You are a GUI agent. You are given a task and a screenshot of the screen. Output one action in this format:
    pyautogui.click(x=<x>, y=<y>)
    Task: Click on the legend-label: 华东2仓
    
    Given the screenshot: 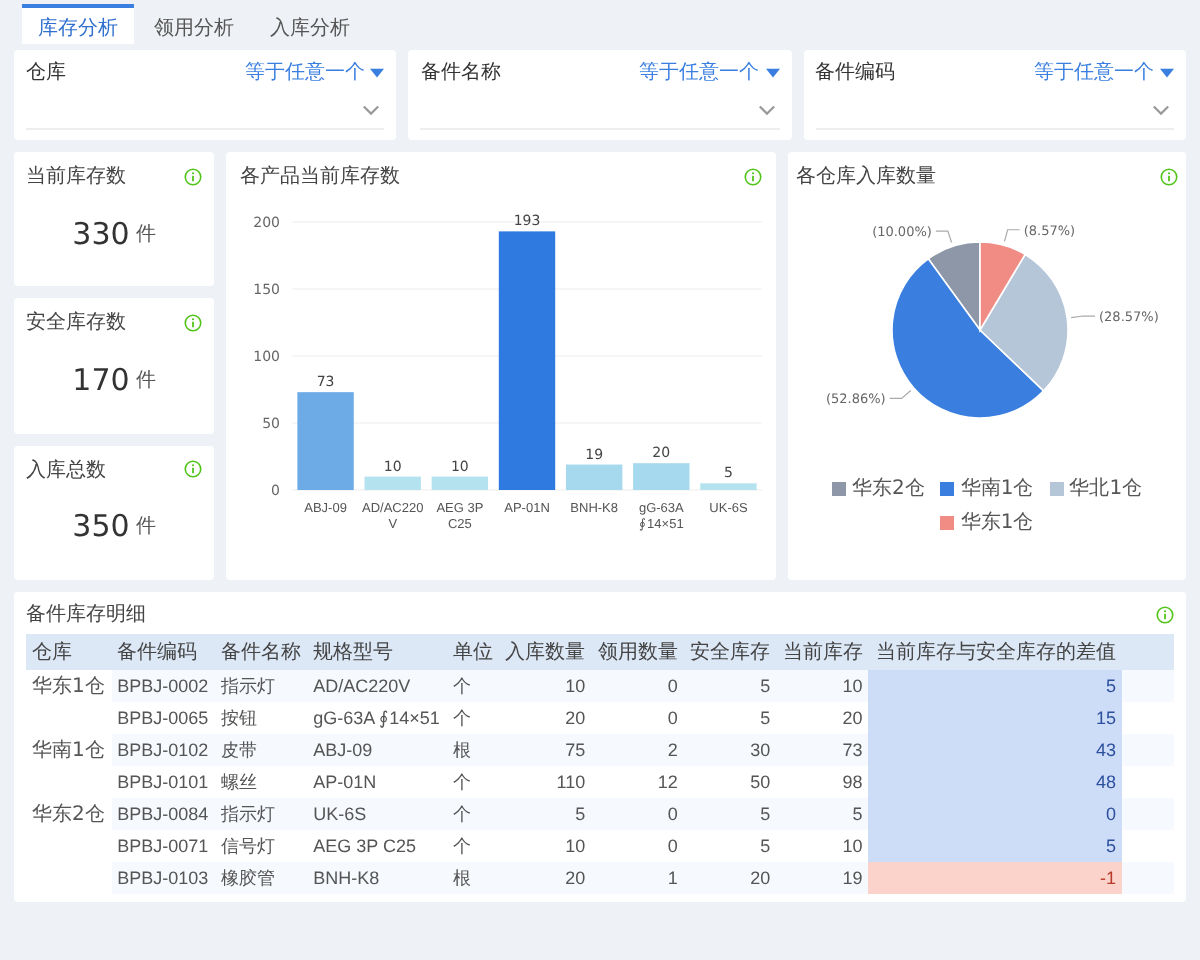 What is the action you would take?
    pyautogui.click(x=888, y=488)
    